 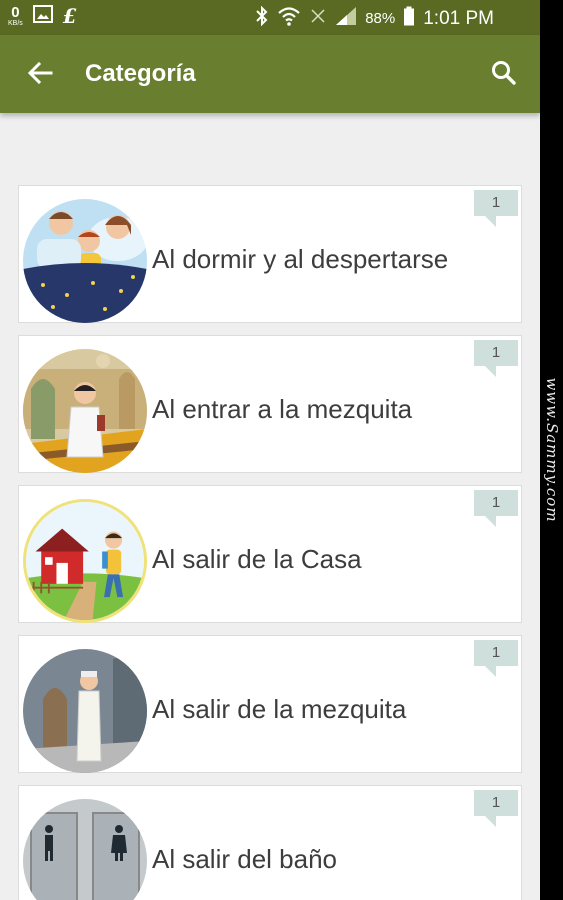 What do you see at coordinates (270, 74) in the screenshot?
I see `app-bar: Categoría` at bounding box center [270, 74].